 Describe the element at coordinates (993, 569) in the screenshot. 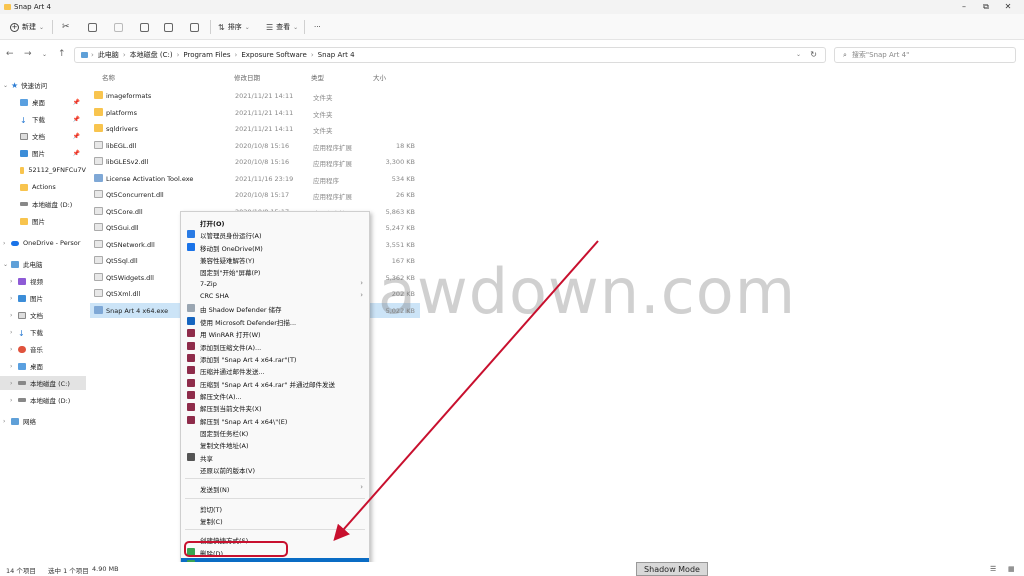

I see `details-view-icon: ☰` at that location.